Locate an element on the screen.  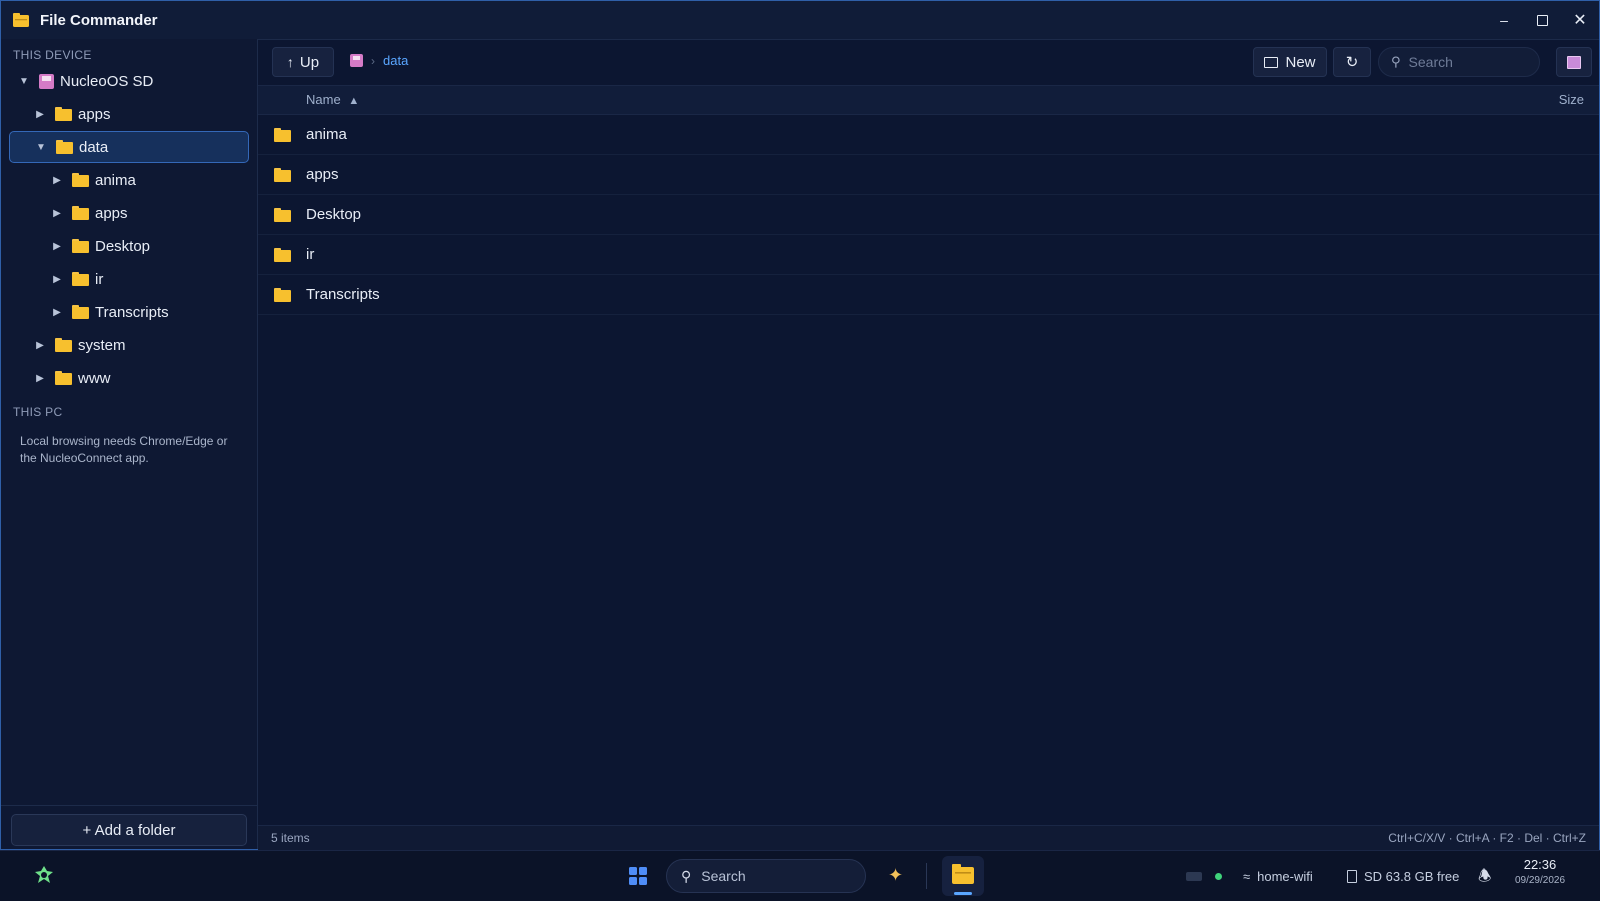
tree-item-data: ▼ data is located at coordinates (129, 147).